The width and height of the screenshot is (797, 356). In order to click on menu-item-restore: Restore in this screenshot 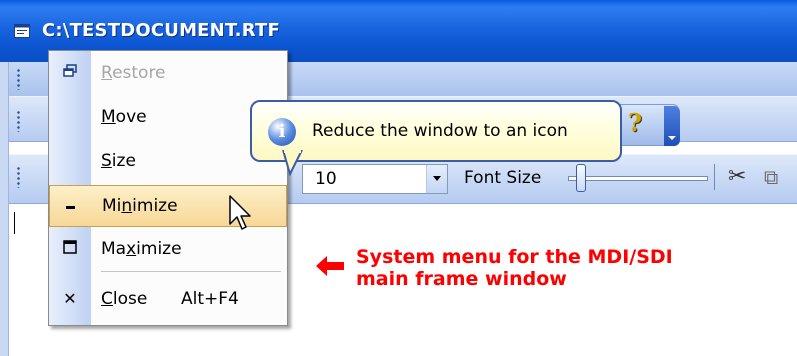, I will do `click(168, 73)`.